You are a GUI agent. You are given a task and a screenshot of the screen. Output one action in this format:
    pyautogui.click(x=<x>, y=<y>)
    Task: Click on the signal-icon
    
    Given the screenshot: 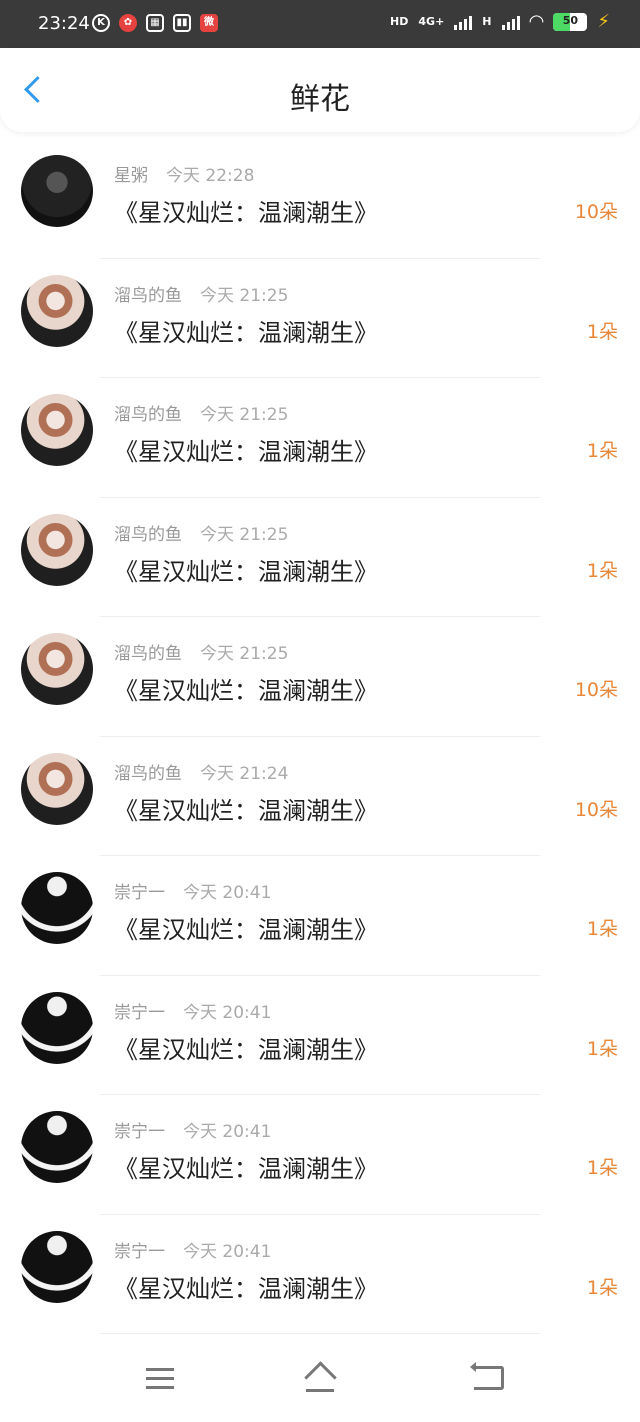 What is the action you would take?
    pyautogui.click(x=463, y=22)
    